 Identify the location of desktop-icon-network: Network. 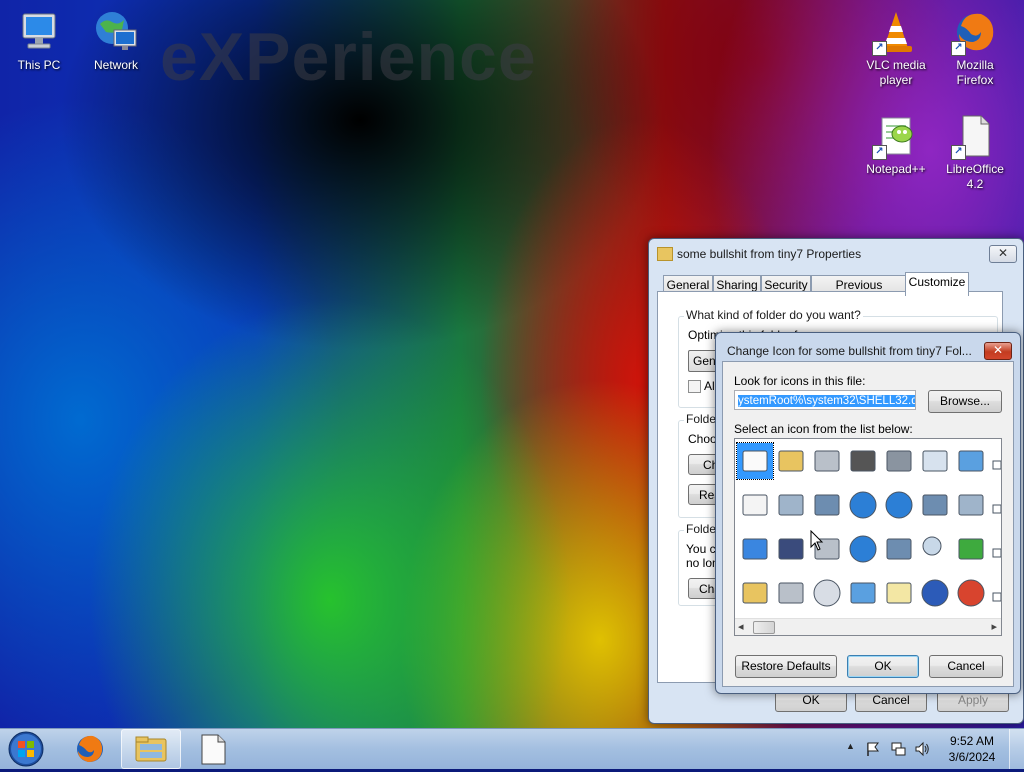
(116, 40).